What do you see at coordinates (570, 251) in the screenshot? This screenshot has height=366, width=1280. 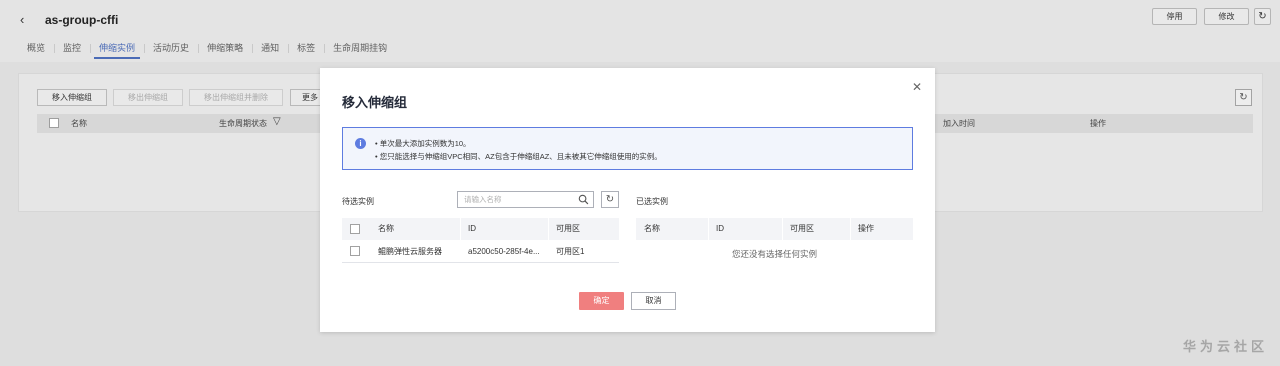 I see `instance-az: 可用区1` at bounding box center [570, 251].